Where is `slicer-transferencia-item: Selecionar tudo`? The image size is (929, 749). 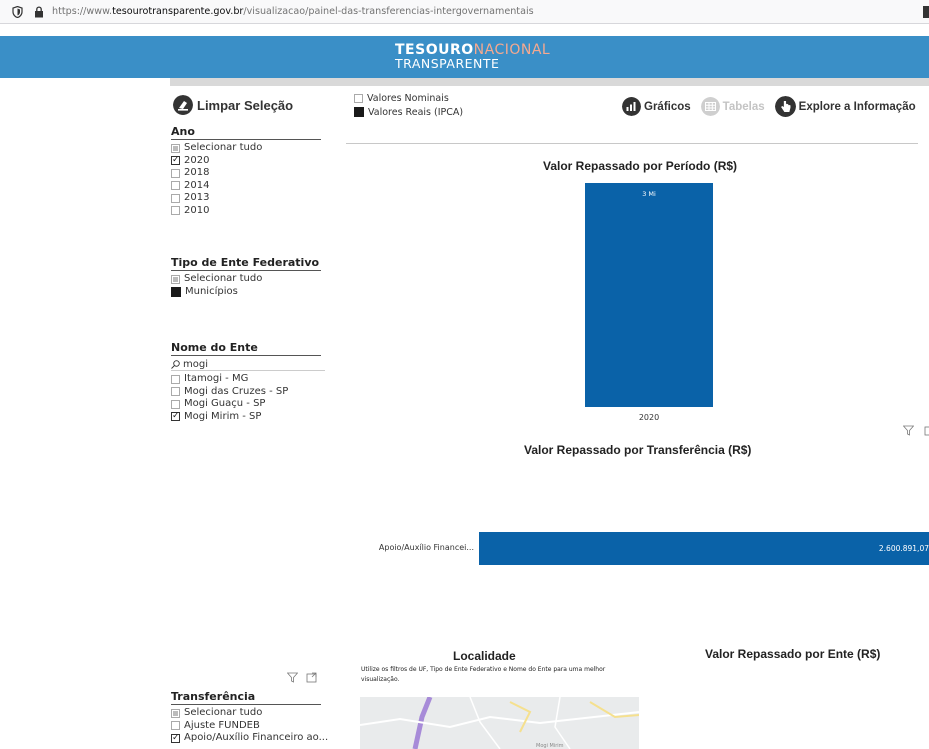
slicer-transferencia-item: Selecionar tudo is located at coordinates (249, 713).